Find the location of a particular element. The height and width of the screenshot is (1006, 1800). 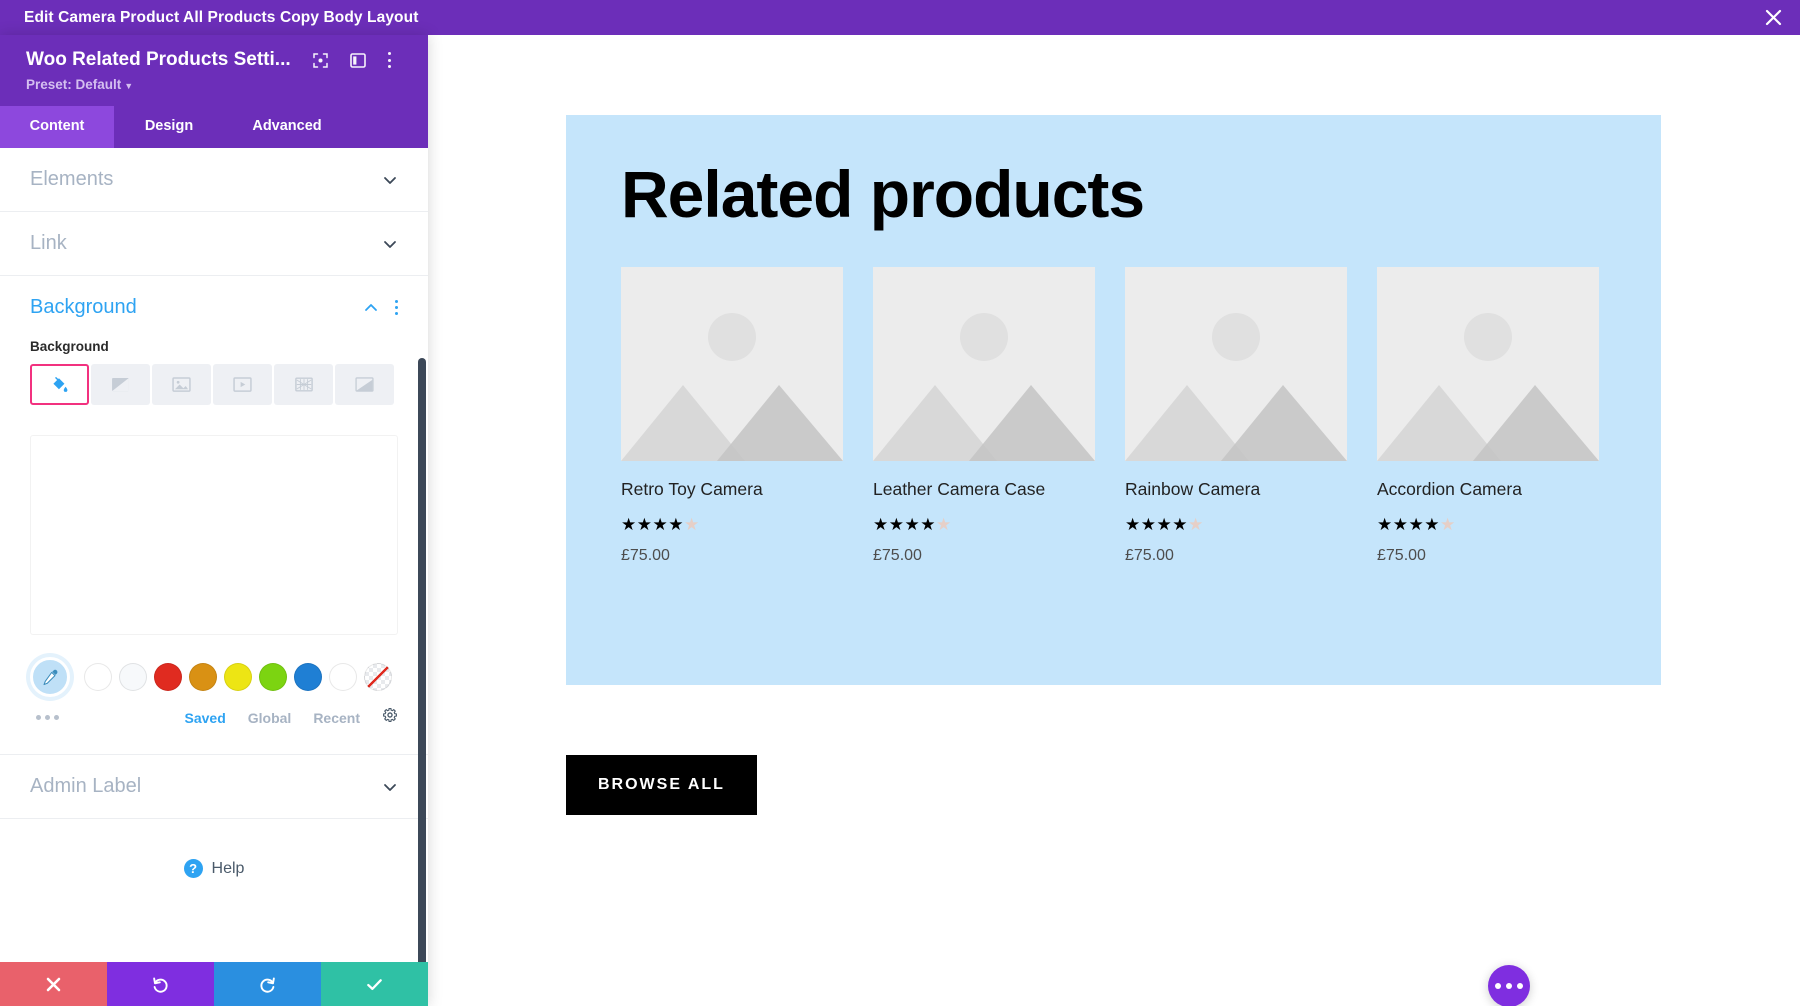

panel-scrollbar is located at coordinates (422, 660).